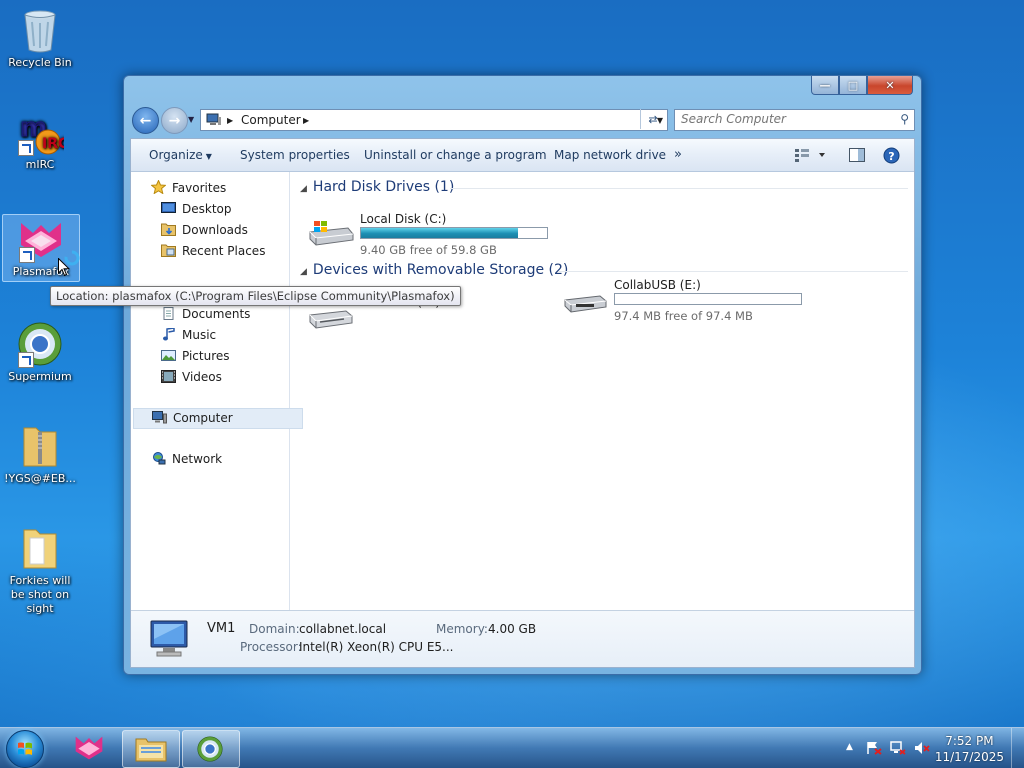 The width and height of the screenshot is (1024, 768). I want to click on system-properties-button: System properties, so click(295, 155).